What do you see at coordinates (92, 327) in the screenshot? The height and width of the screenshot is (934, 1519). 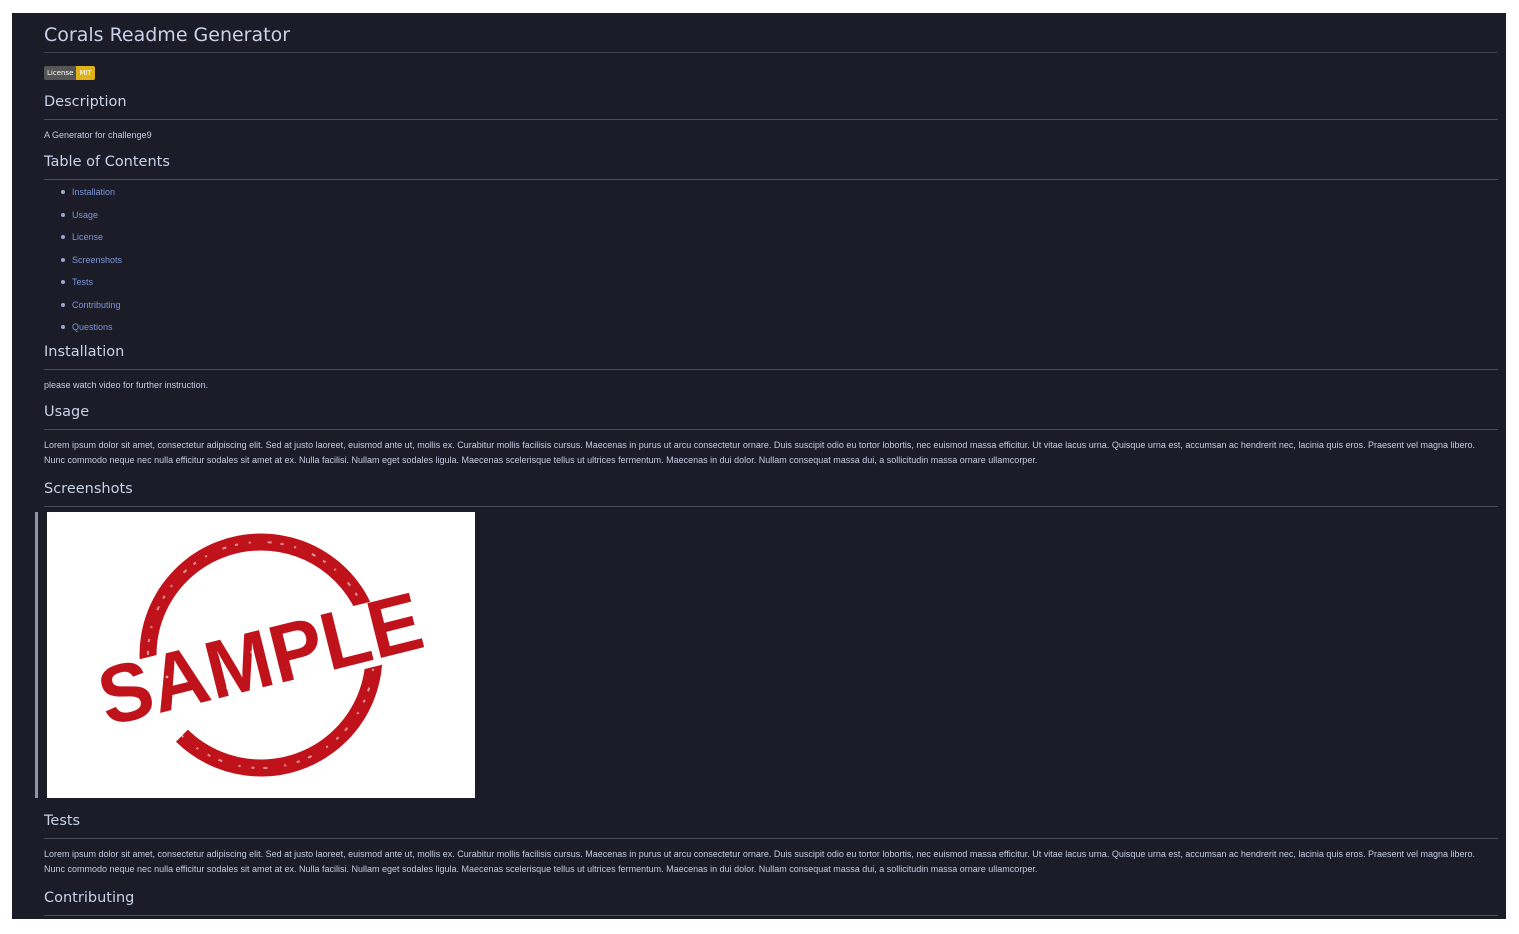 I see `toc-link-questions: Questions` at bounding box center [92, 327].